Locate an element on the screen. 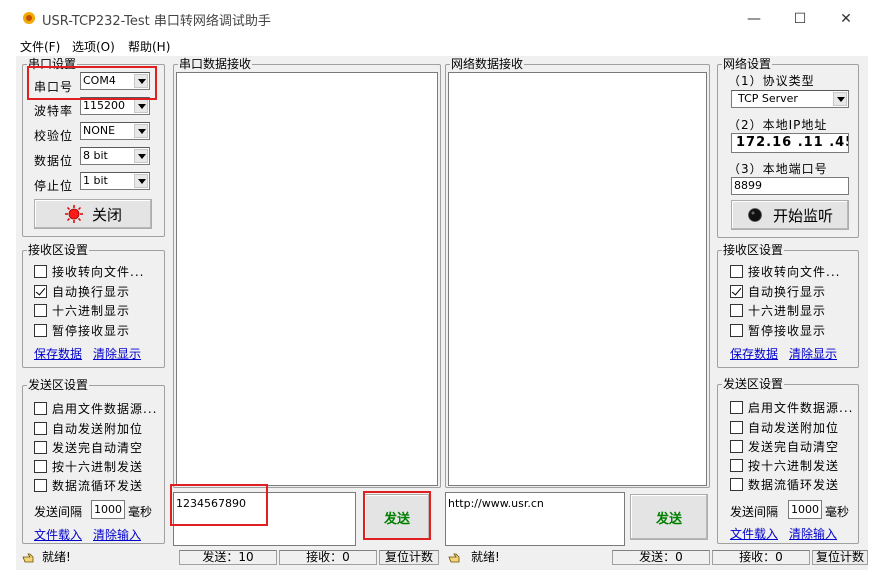  protocol-select: TCP Server is located at coordinates (790, 99).